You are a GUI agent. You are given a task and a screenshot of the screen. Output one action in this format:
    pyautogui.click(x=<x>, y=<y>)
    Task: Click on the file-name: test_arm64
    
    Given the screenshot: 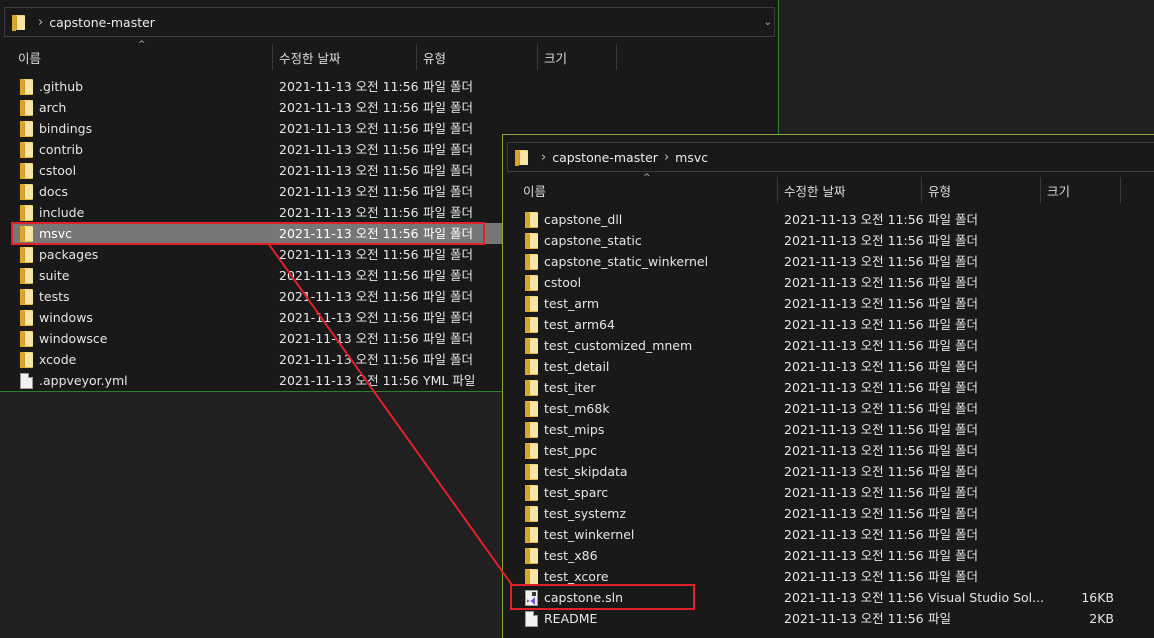 What is the action you would take?
    pyautogui.click(x=579, y=324)
    